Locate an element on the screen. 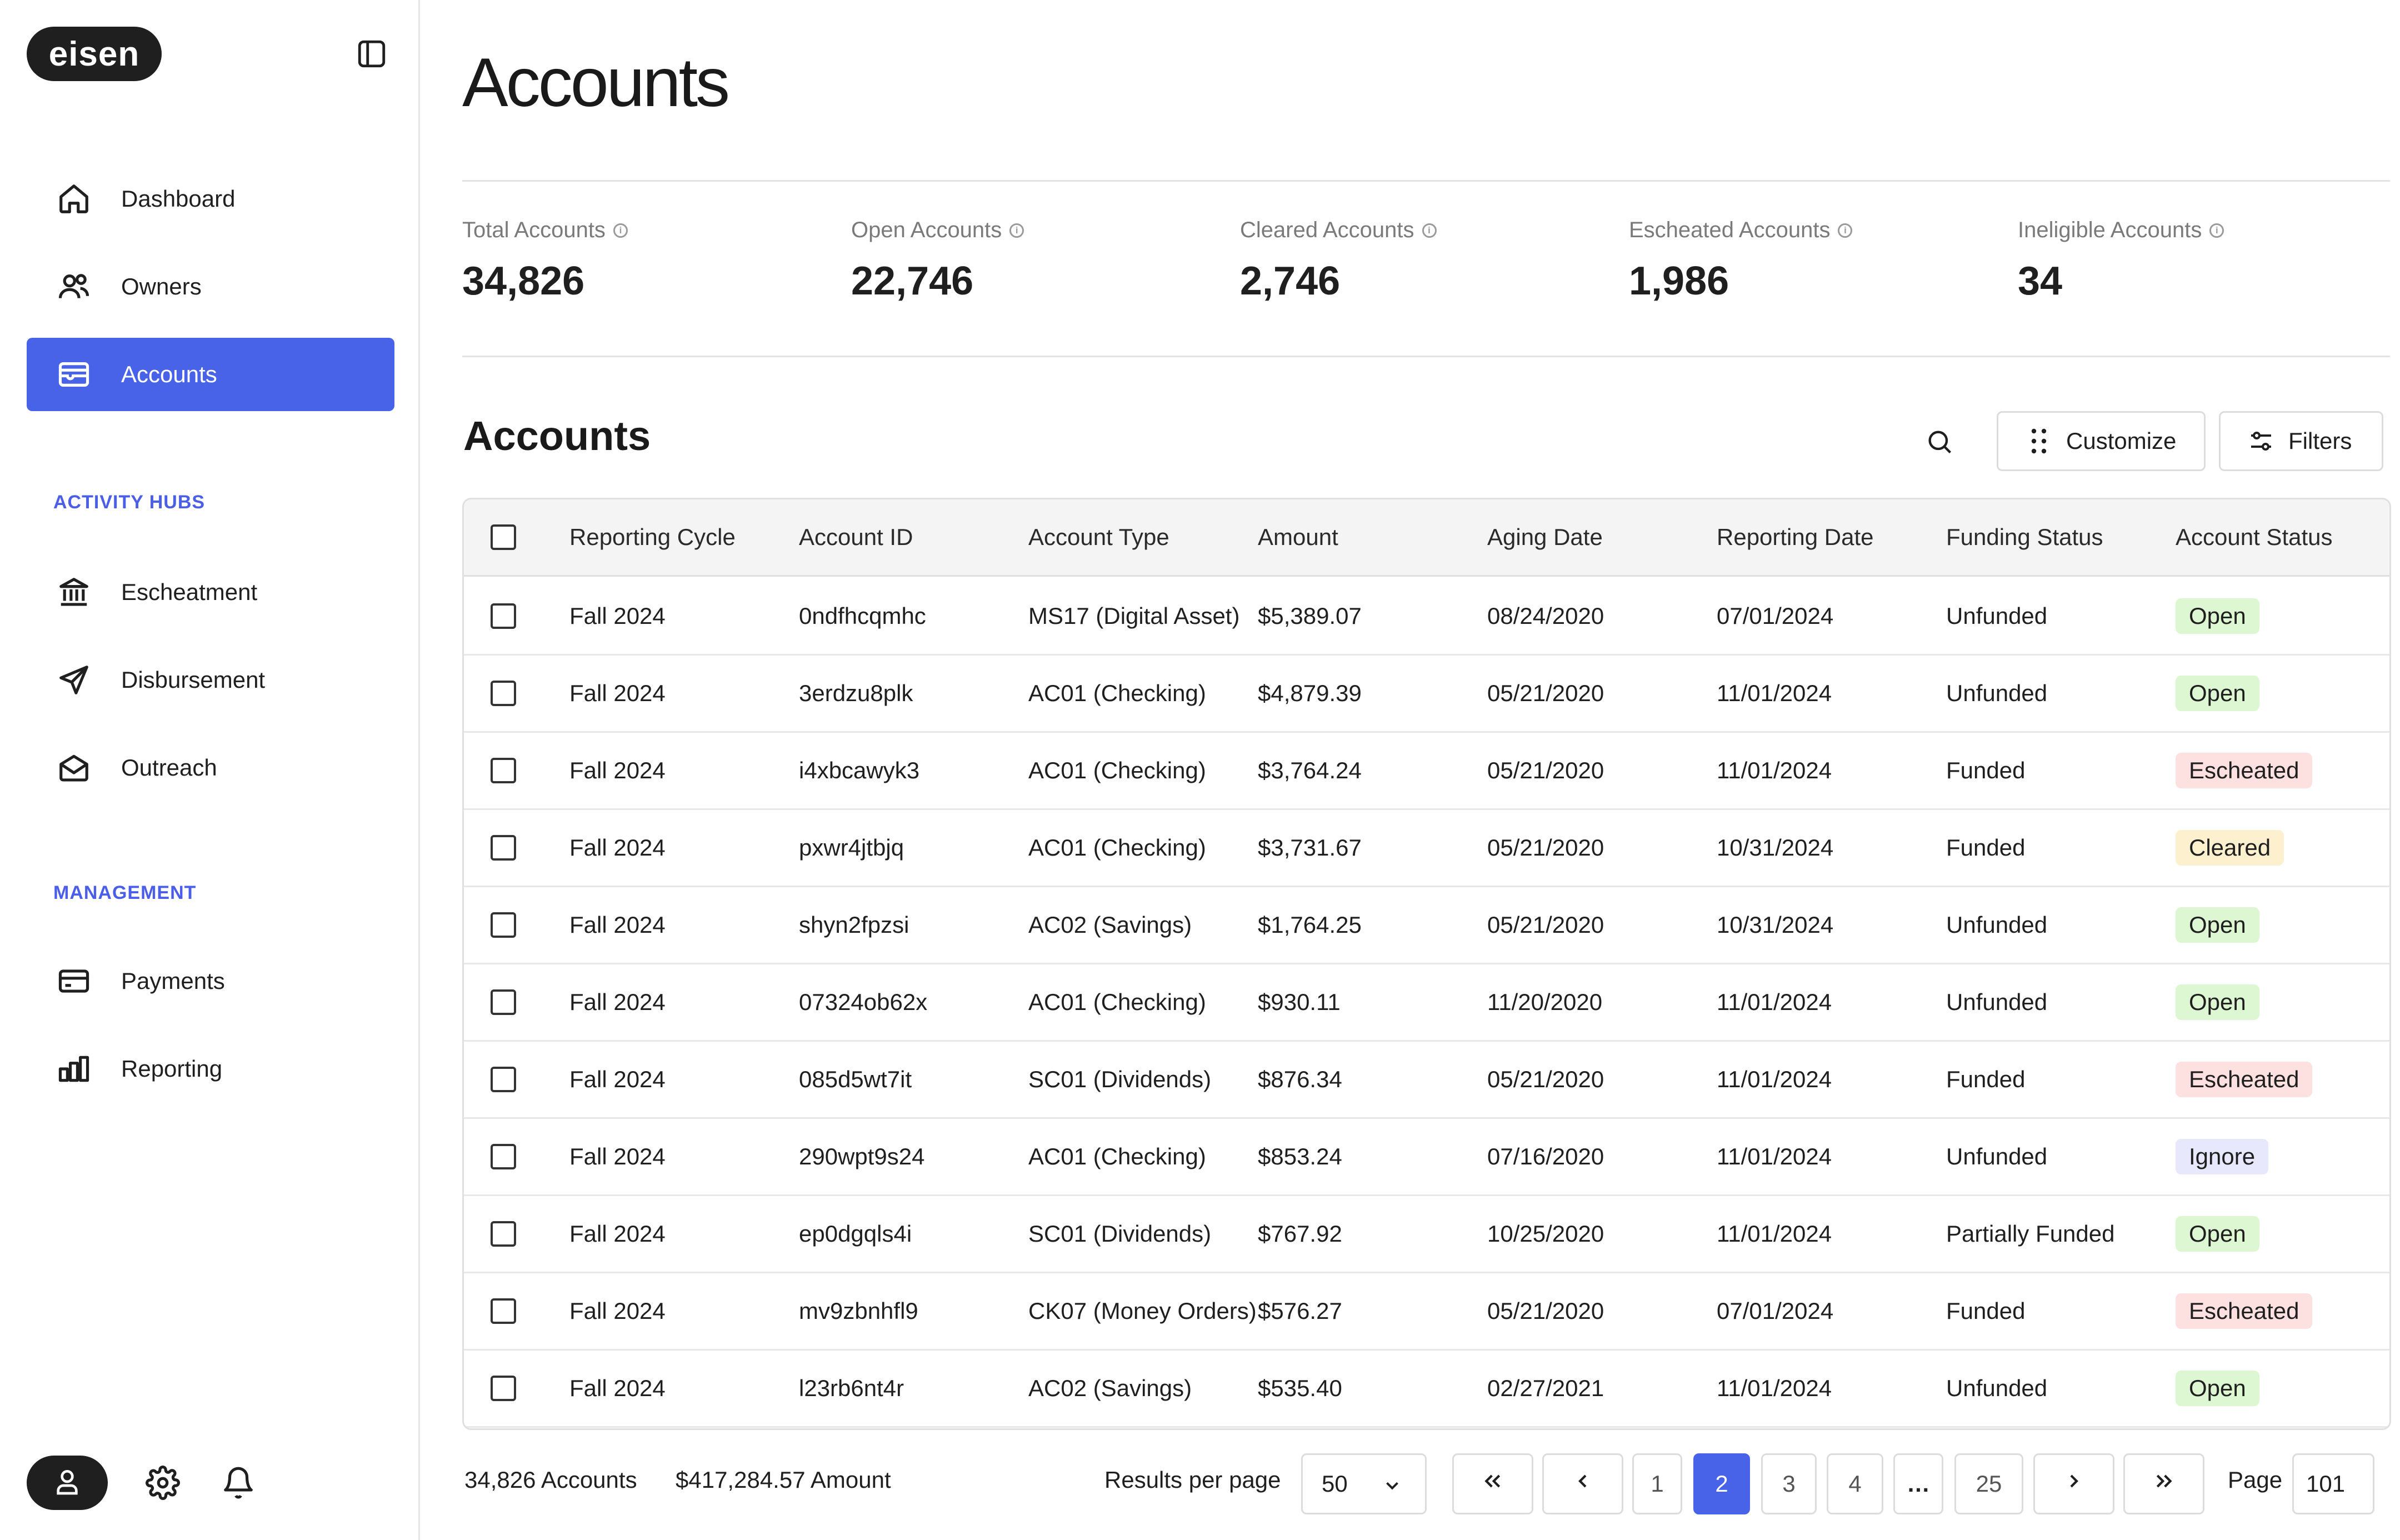 This screenshot has width=2400, height=1540. column-header: Reporting Cycle is located at coordinates (652, 537).